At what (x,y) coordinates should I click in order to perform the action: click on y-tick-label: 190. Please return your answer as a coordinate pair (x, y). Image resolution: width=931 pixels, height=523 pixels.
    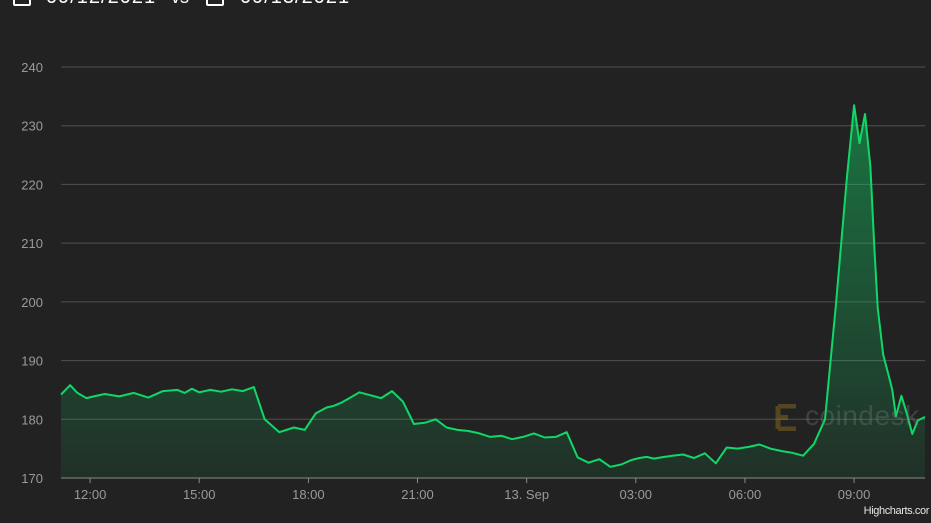
    Looking at the image, I should click on (32, 361).